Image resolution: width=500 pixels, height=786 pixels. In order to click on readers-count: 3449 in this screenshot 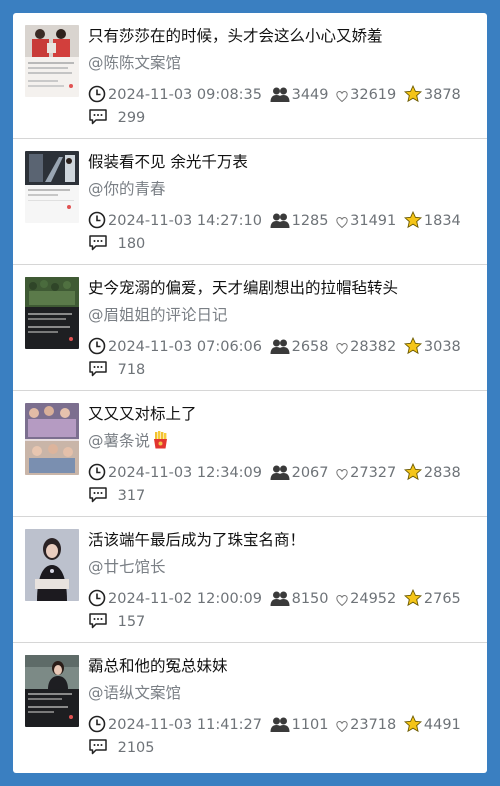, I will do `click(310, 95)`.